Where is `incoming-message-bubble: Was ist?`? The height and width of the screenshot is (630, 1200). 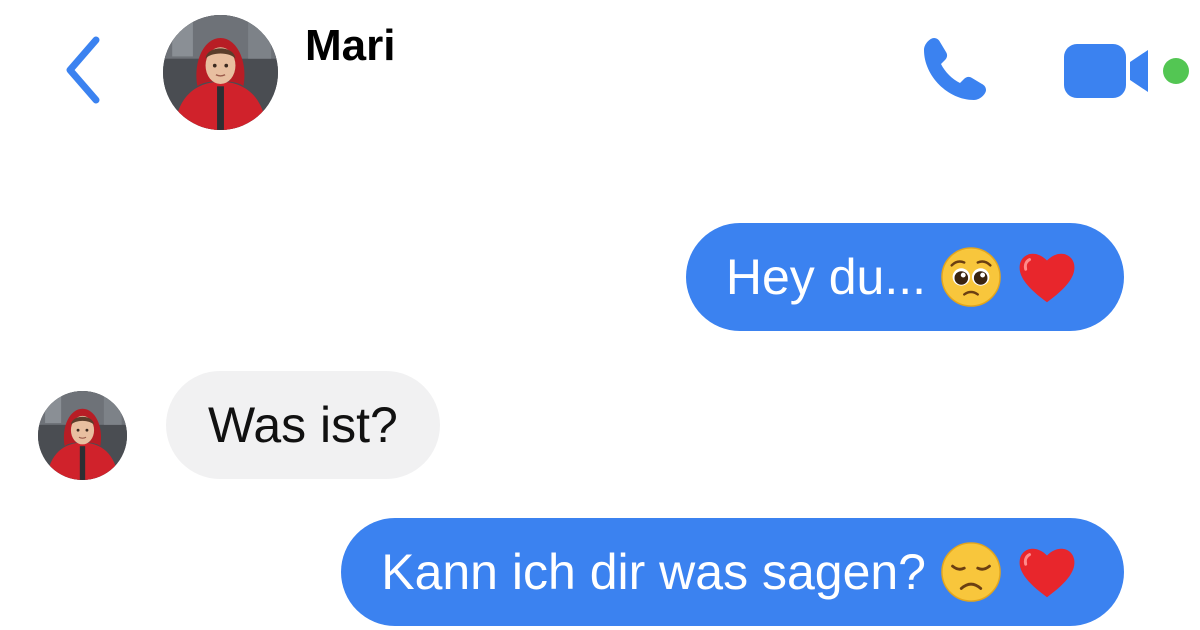 incoming-message-bubble: Was ist? is located at coordinates (303, 425).